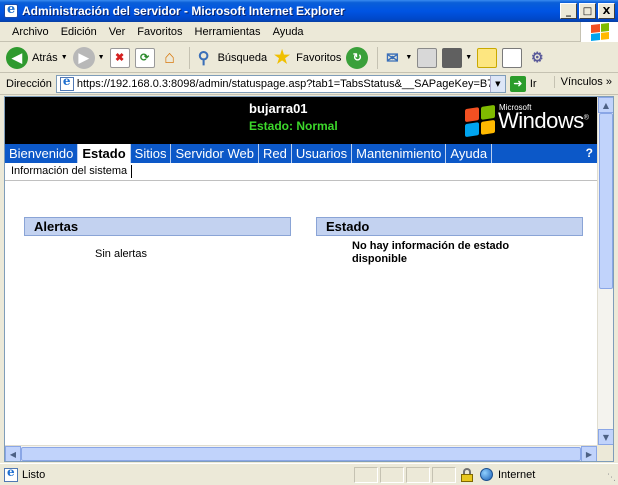  Describe the element at coordinates (159, 32) in the screenshot. I see `menu-favoritos: Favoritos` at that location.